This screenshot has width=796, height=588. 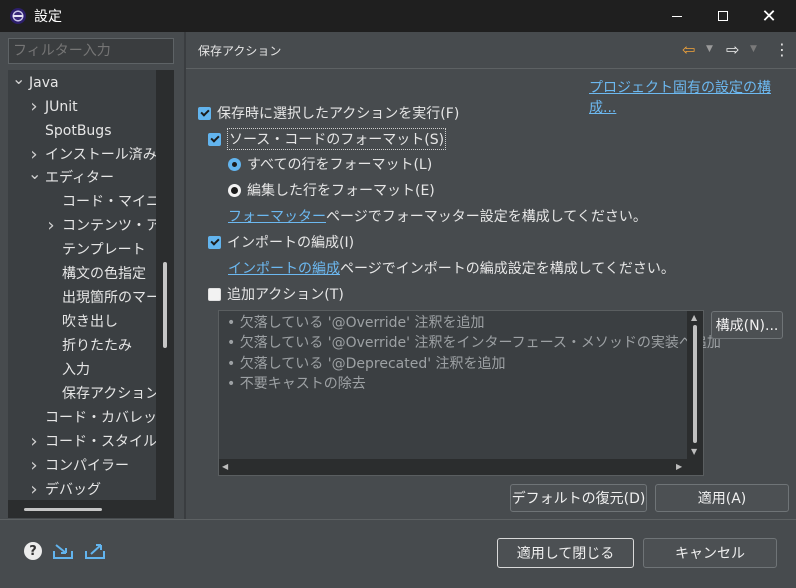 What do you see at coordinates (92, 131) in the screenshot?
I see `tree-item: SpotBugs` at bounding box center [92, 131].